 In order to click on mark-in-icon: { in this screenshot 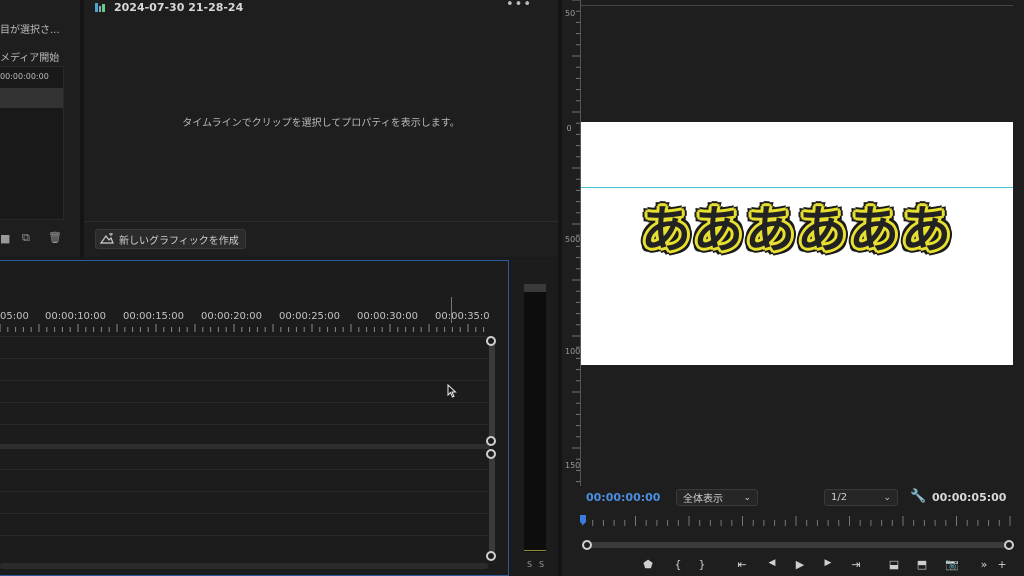, I will do `click(678, 564)`.